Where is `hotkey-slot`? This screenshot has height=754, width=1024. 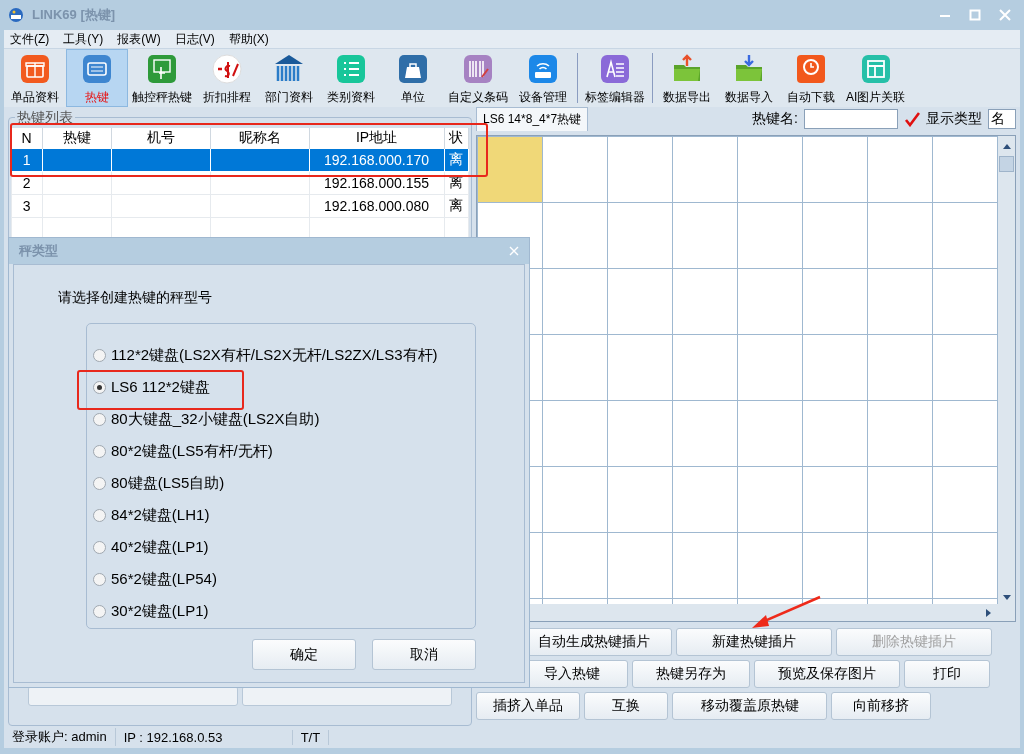
hotkey-slot is located at coordinates (510, 169).